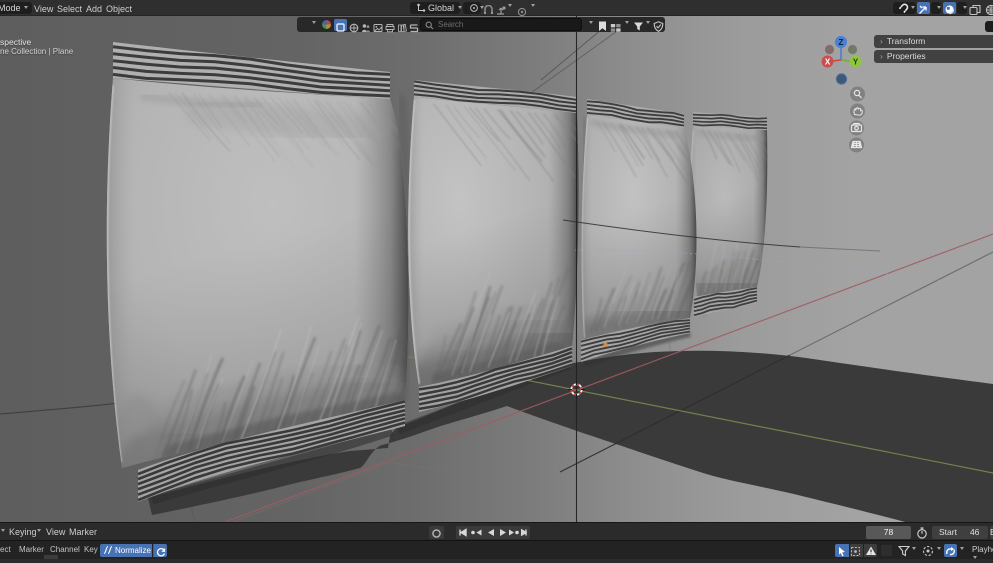 Image resolution: width=993 pixels, height=563 pixels. I want to click on svg-text: X, so click(828, 61).